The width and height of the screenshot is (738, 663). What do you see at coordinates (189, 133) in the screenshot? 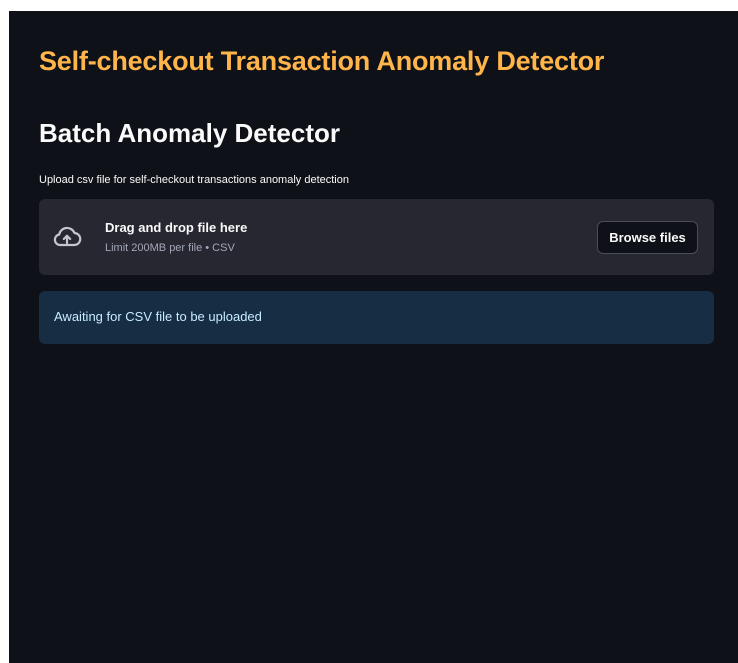
I see `section-title: Batch Anomaly Detector` at bounding box center [189, 133].